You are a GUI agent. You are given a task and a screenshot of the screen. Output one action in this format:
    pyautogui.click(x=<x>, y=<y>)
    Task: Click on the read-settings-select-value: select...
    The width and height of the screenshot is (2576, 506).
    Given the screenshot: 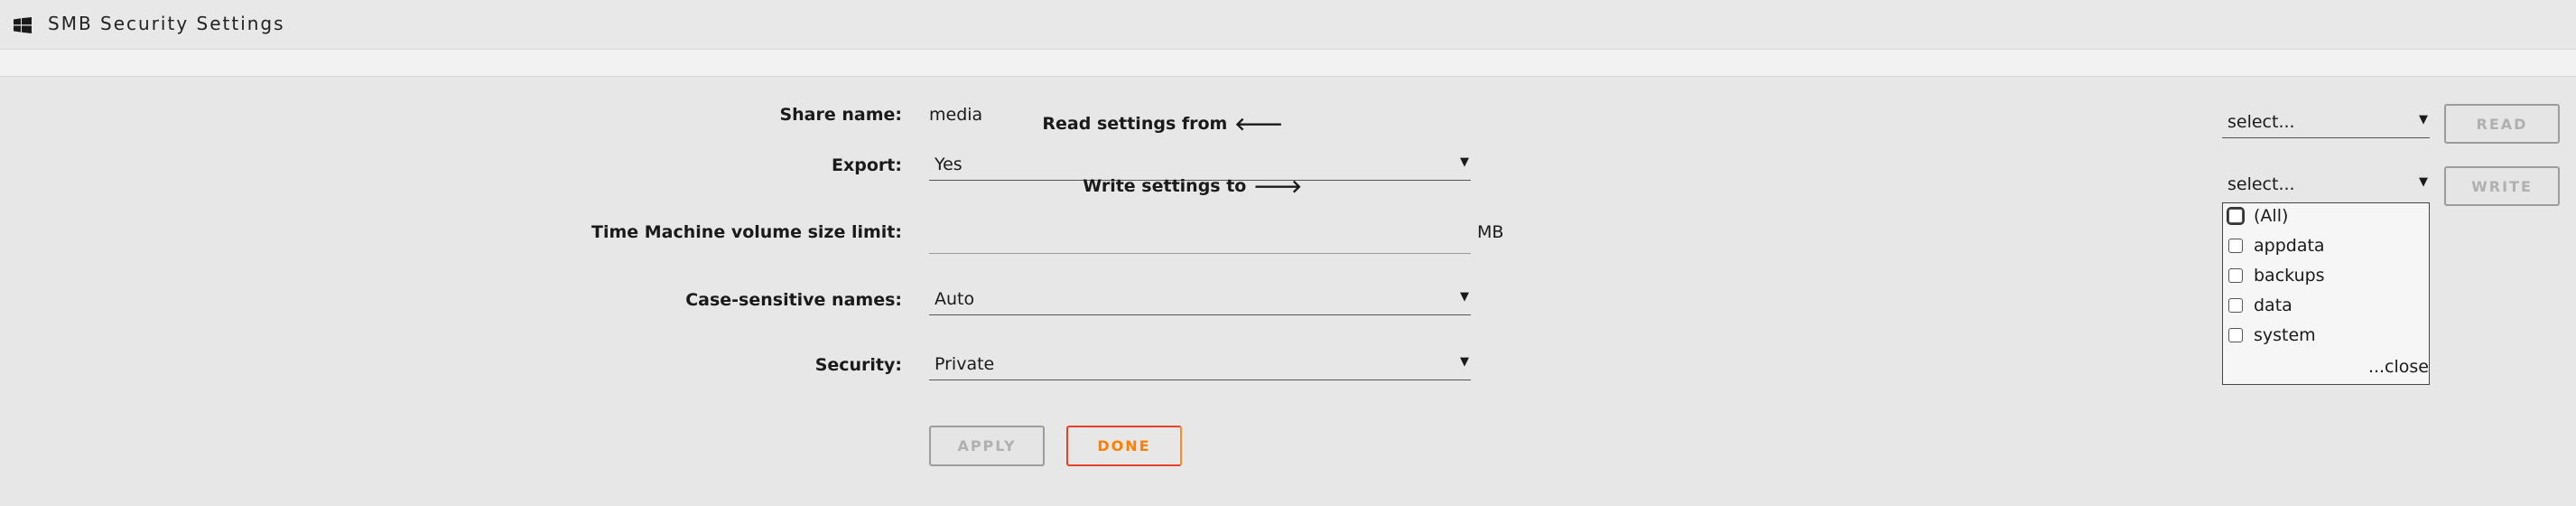 What is the action you would take?
    pyautogui.click(x=2261, y=122)
    